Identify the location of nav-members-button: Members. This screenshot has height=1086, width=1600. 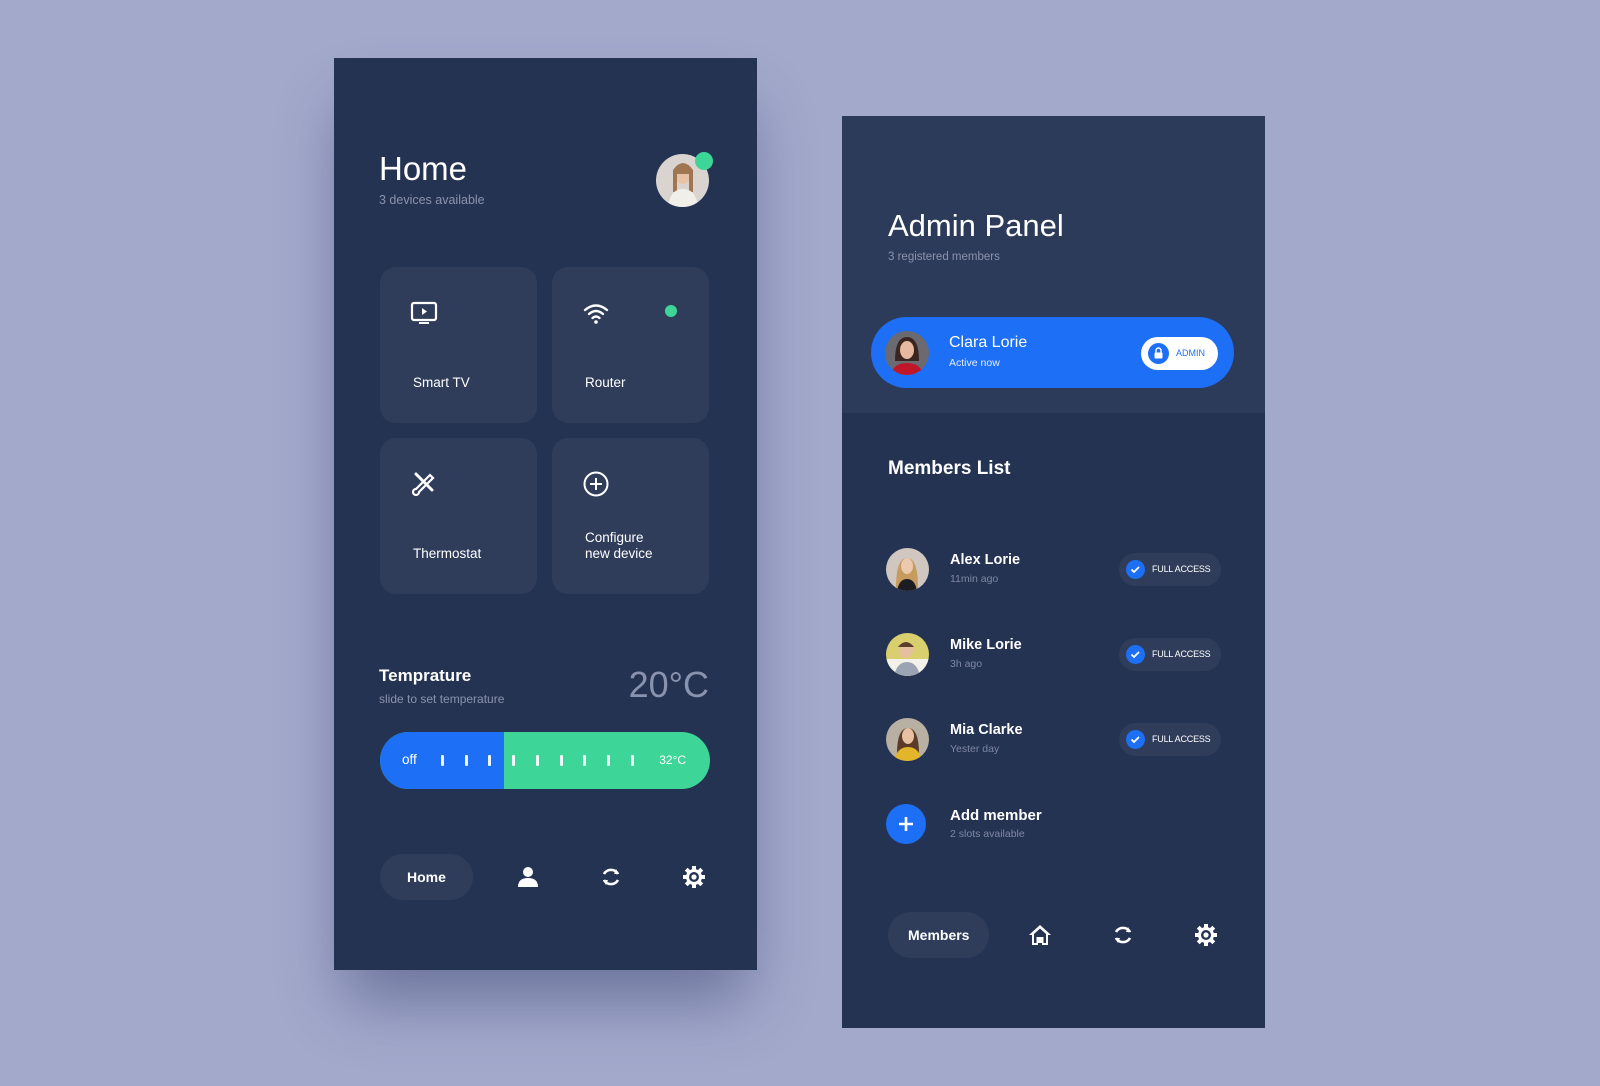
(939, 935).